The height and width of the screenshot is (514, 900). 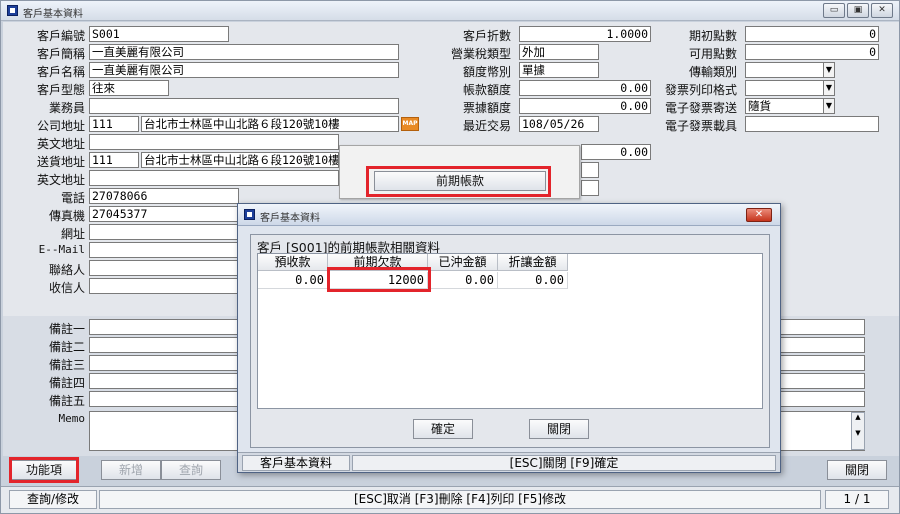 What do you see at coordinates (443, 429) in the screenshot?
I see `ok-button: 確定` at bounding box center [443, 429].